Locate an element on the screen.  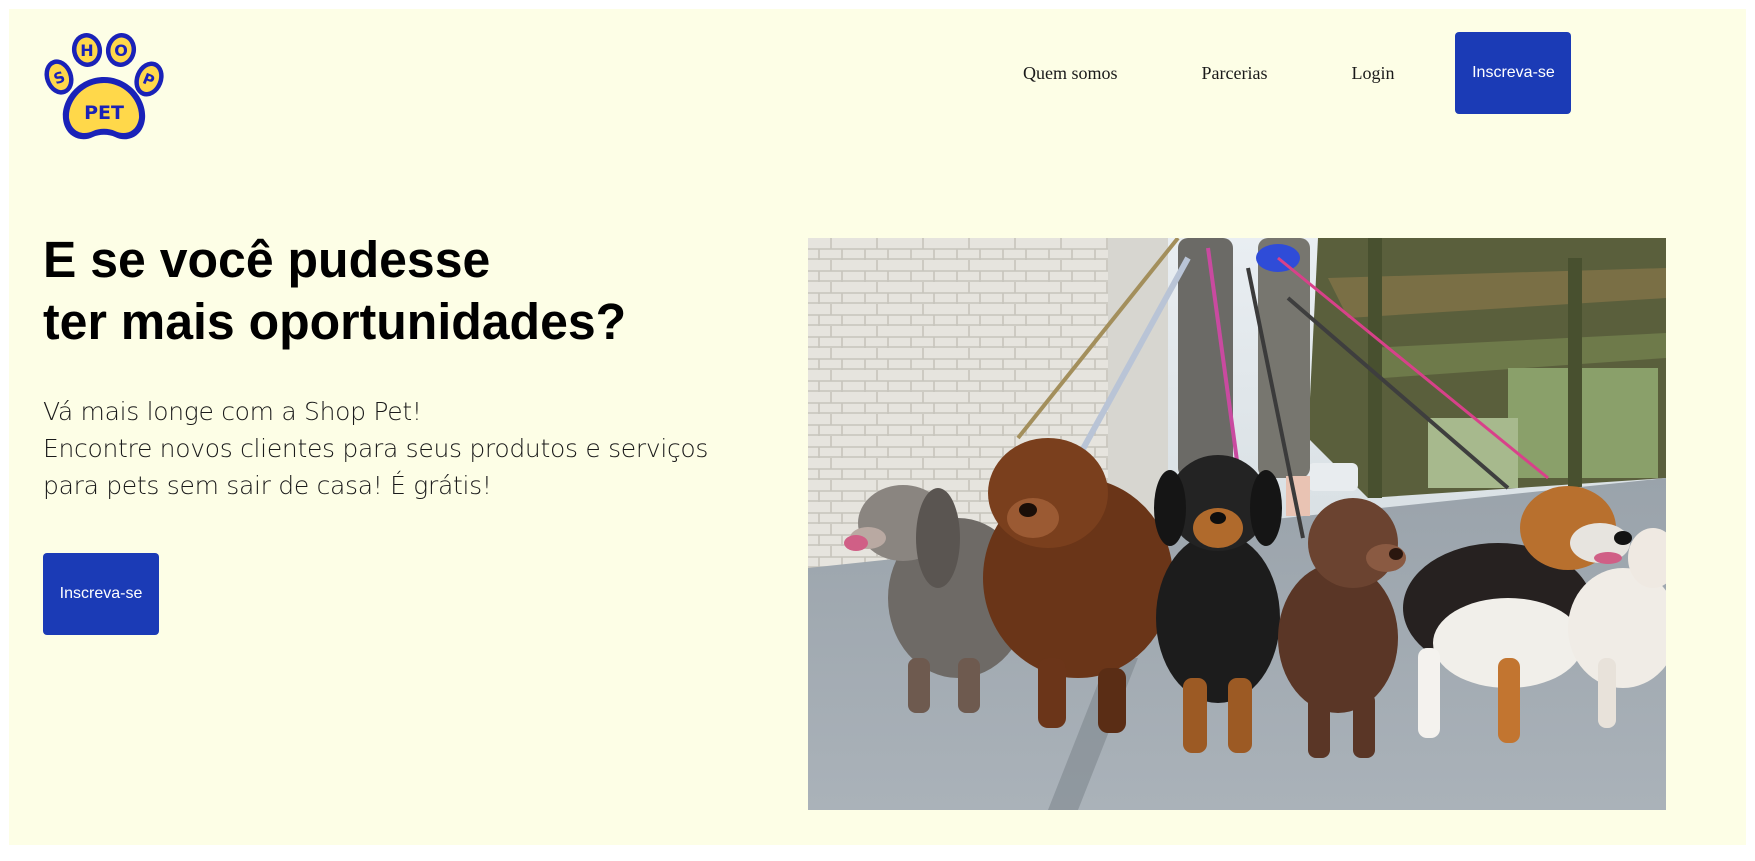
shop-pet-logo: S H O P PET is located at coordinates (104, 89).